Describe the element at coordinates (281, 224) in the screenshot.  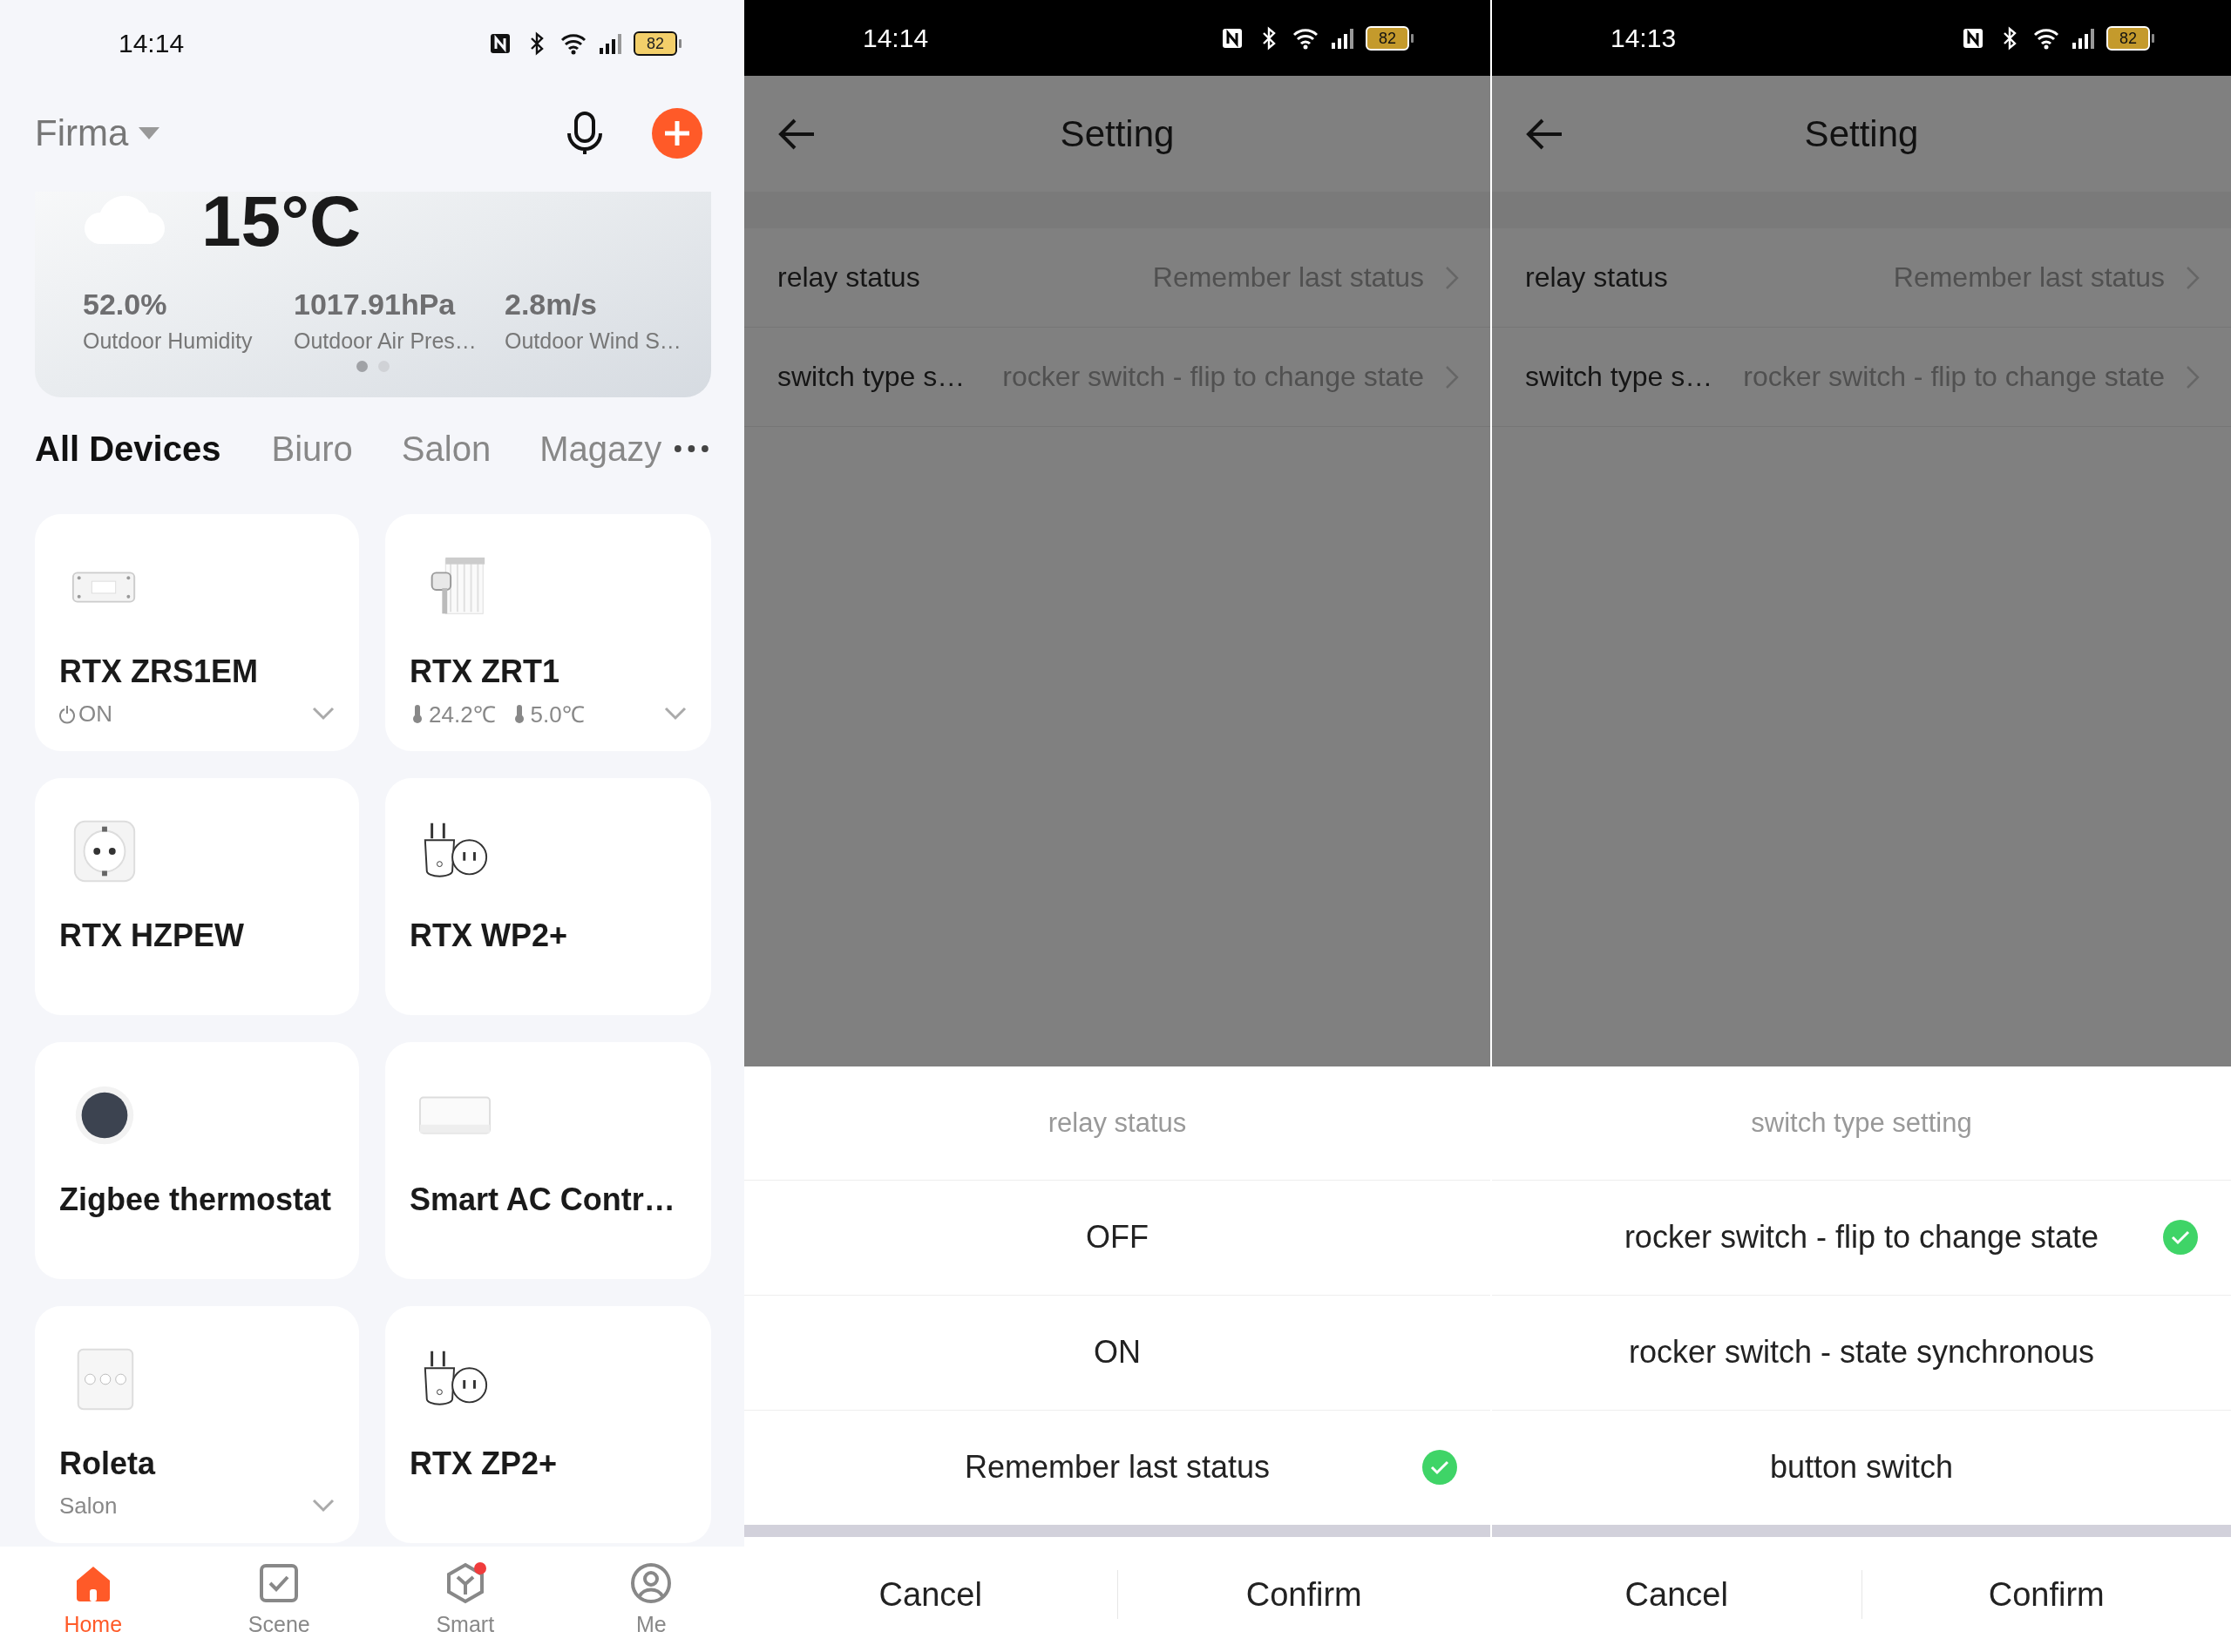
I see `temperature: 15°C` at that location.